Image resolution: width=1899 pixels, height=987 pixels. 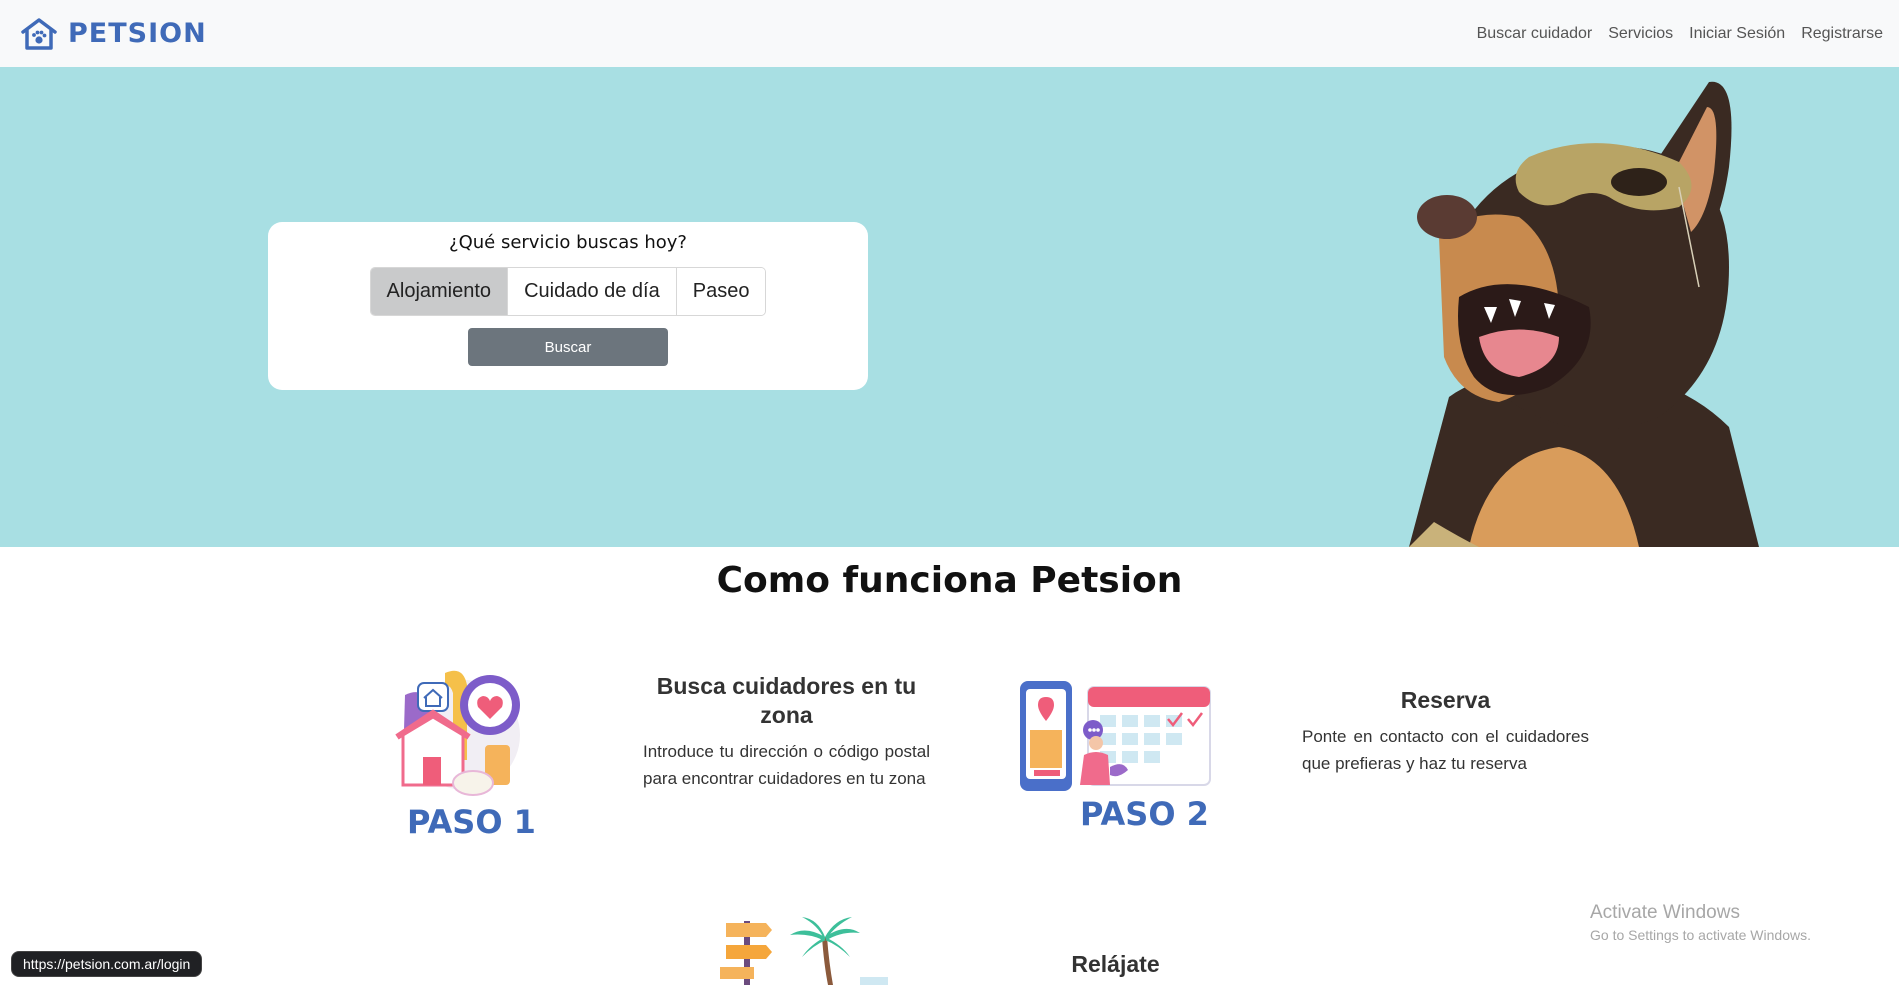 What do you see at coordinates (786, 700) in the screenshot?
I see `step-1-heading: Busca cuidadores en tu zona` at bounding box center [786, 700].